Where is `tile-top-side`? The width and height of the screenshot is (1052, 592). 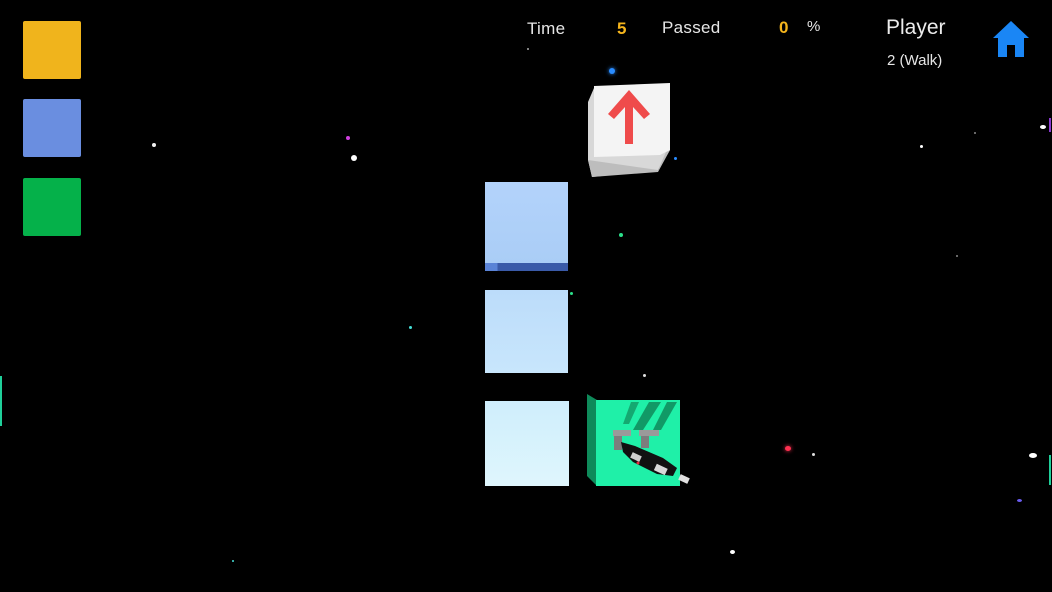 tile-top-side is located at coordinates (526, 267).